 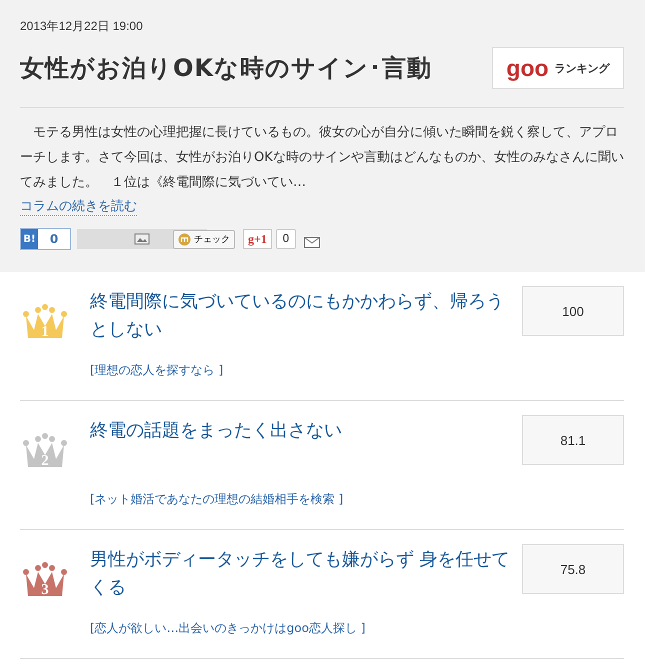 What do you see at coordinates (558, 68) in the screenshot?
I see `goo-ranking-logo: goo ランキング` at bounding box center [558, 68].